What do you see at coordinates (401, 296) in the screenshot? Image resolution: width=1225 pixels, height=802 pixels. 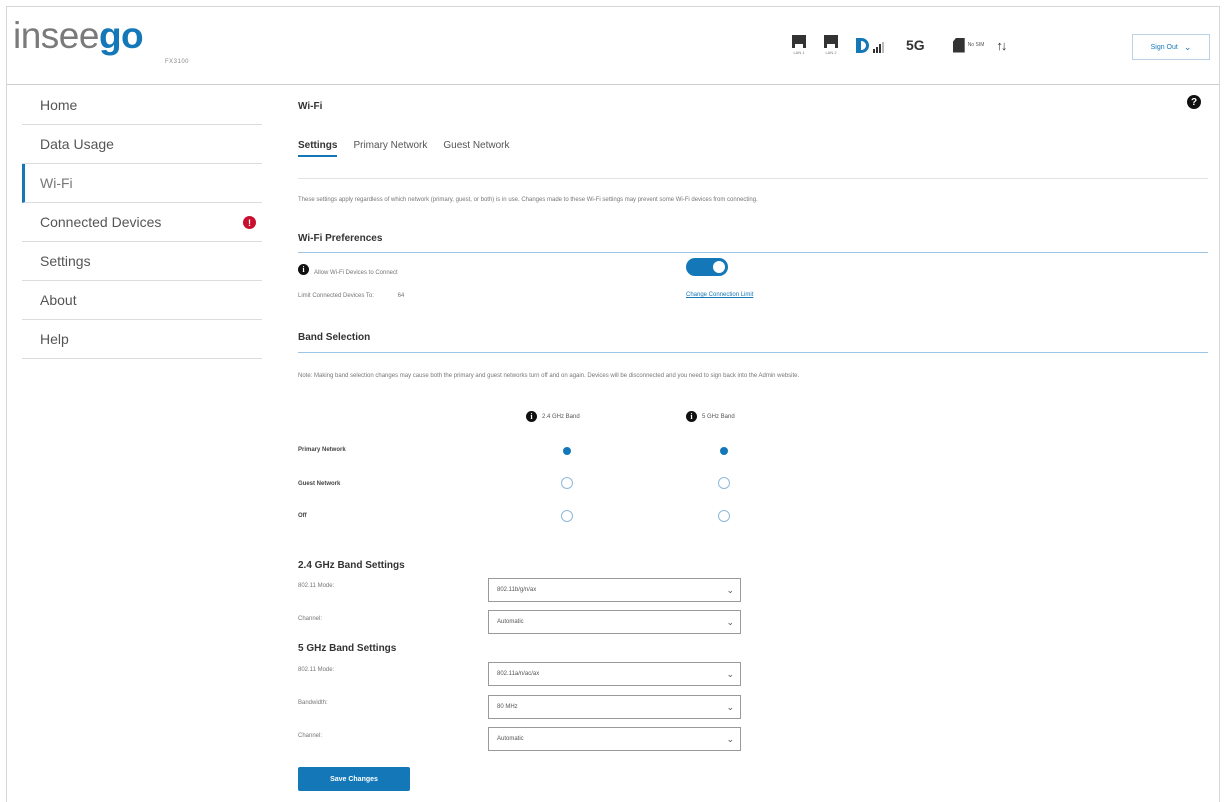 I see `limit-devices-value: 64` at bounding box center [401, 296].